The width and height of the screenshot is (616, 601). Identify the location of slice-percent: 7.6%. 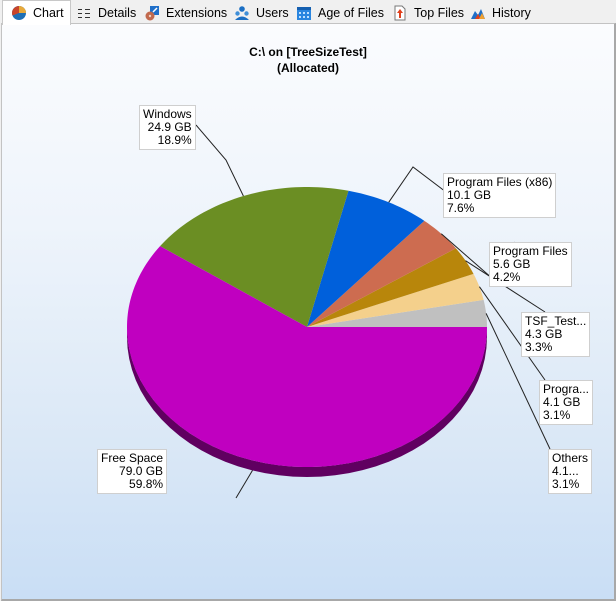
(461, 208).